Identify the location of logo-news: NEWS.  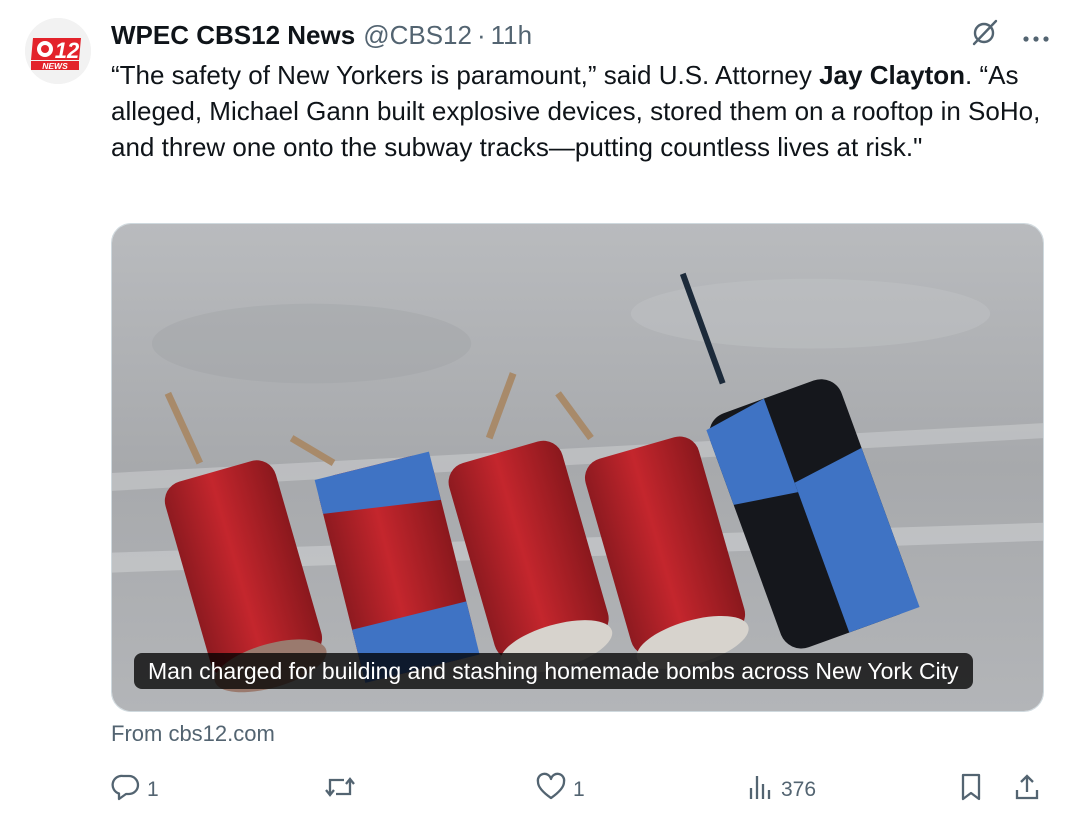
(55, 66).